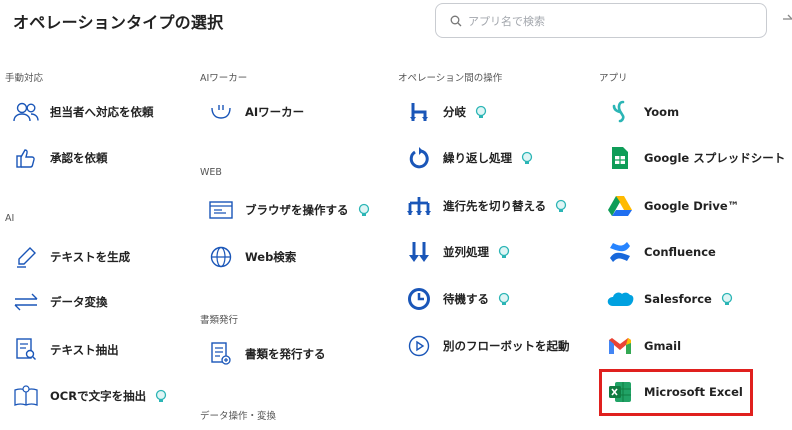  I want to click on op-ai-worker: AIワーカー, so click(255, 112).